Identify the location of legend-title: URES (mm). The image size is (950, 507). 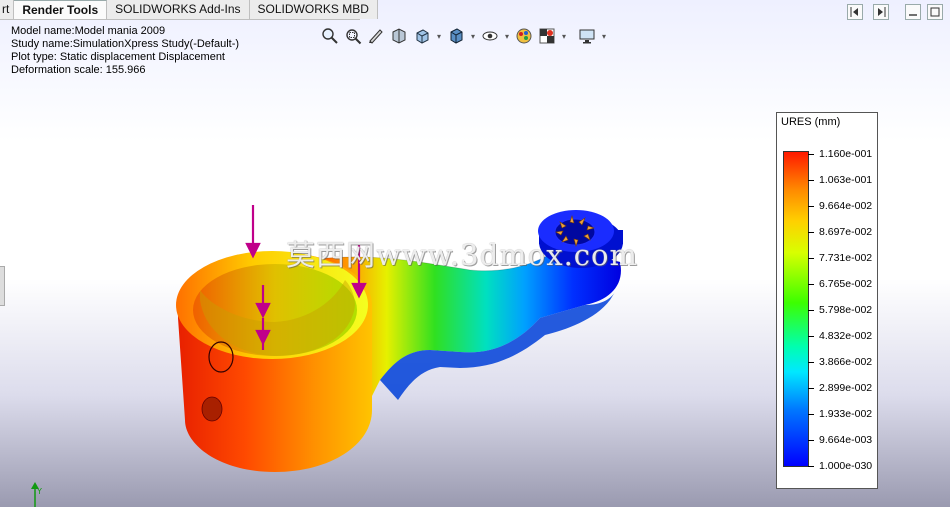
(811, 122).